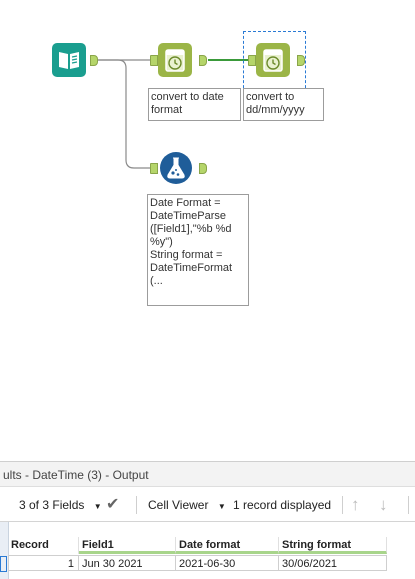 This screenshot has width=415, height=579. What do you see at coordinates (94, 60) in the screenshot?
I see `input-output-anchor` at bounding box center [94, 60].